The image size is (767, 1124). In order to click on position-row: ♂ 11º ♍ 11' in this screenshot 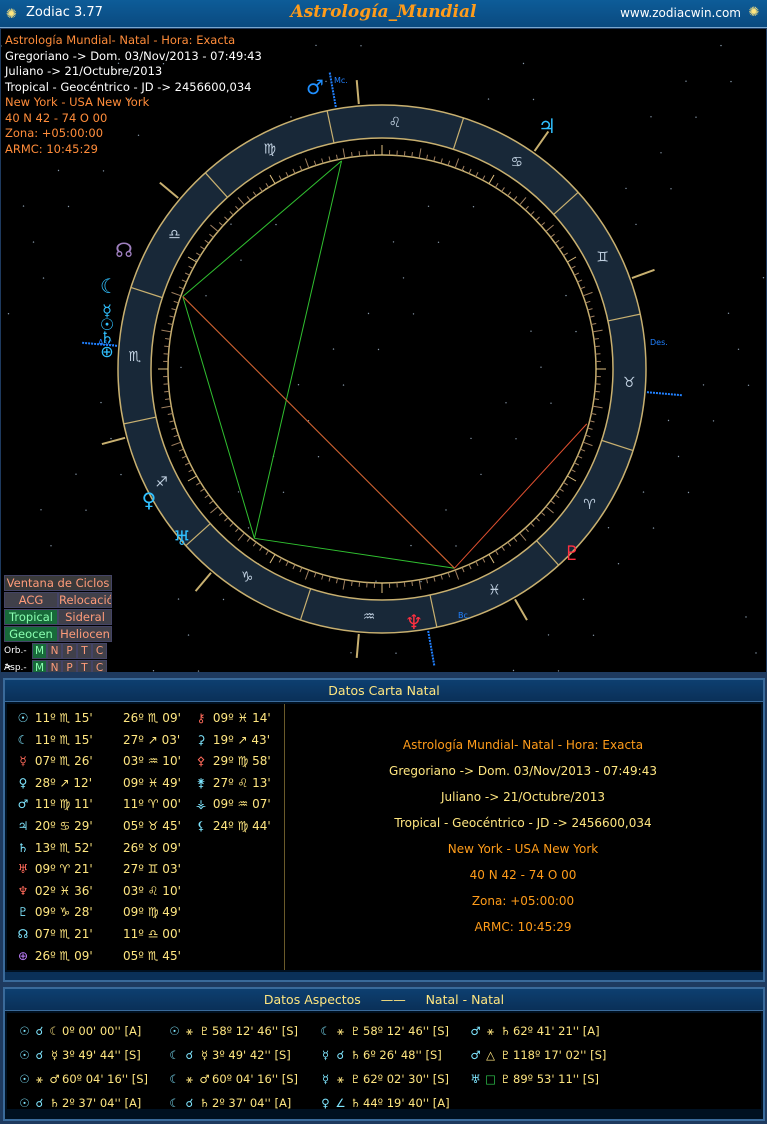, I will do `click(54, 805)`.